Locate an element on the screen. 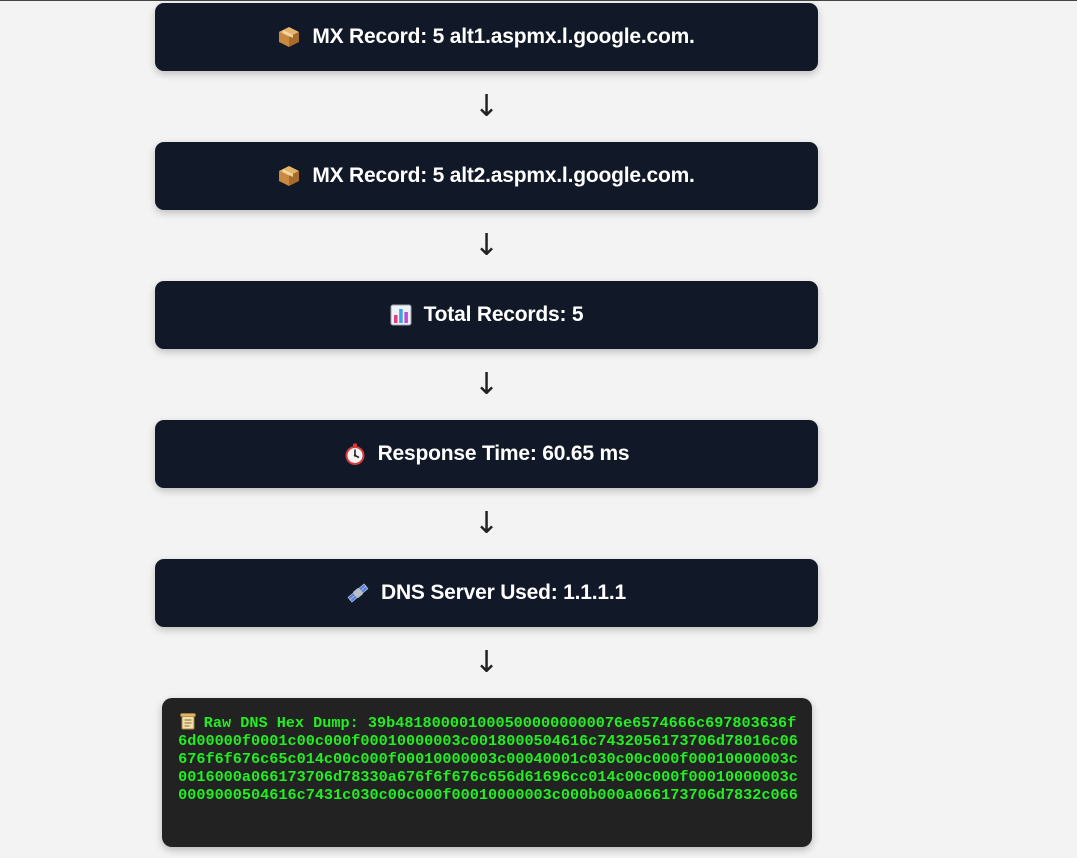  flow-arrow-4: ↓ is located at coordinates (486, 523).